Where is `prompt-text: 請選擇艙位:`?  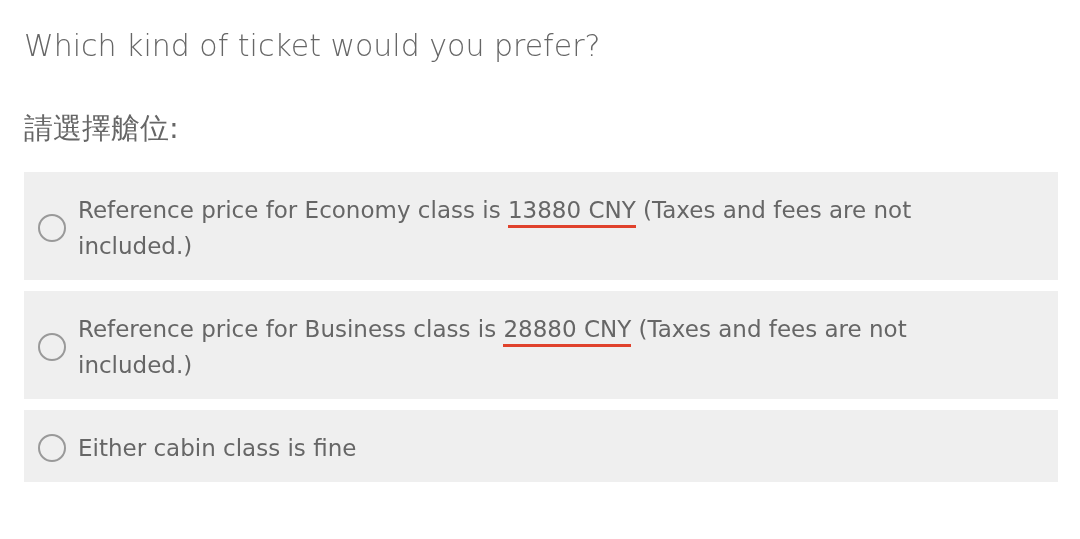 prompt-text: 請選擇艙位: is located at coordinates (102, 128).